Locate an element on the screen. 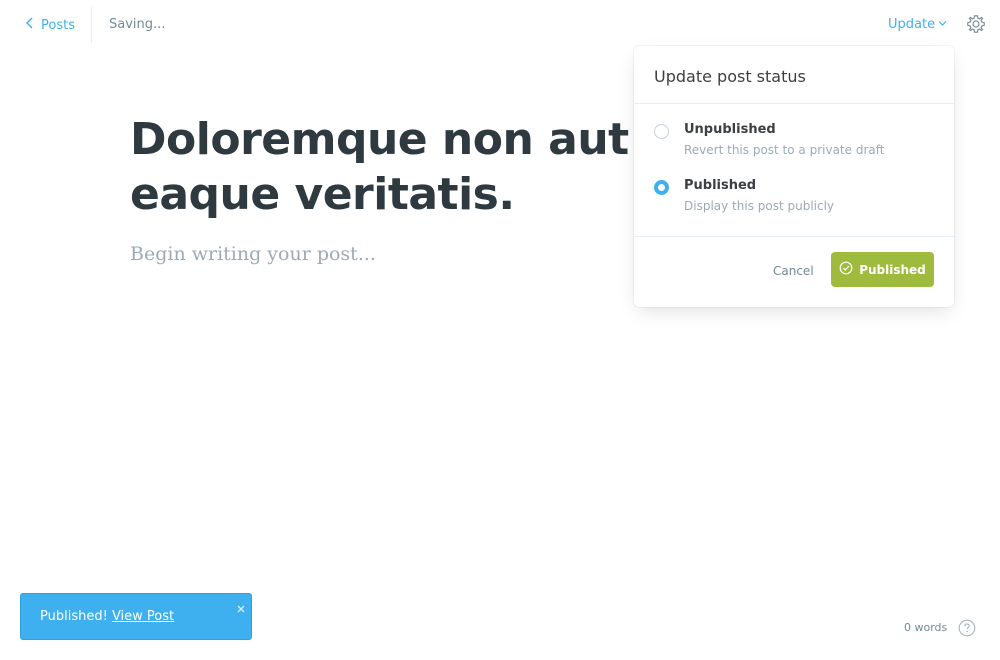 This screenshot has width=1000, height=660. back-link-label: Posts is located at coordinates (58, 25).